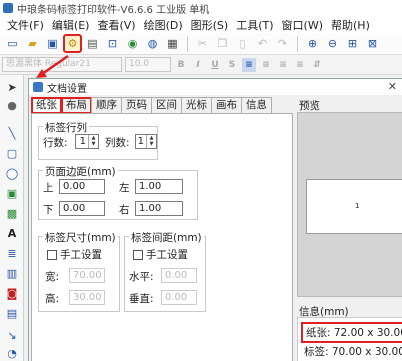  What do you see at coordinates (32, 43) in the screenshot?
I see `open-folder-icon: ▰` at bounding box center [32, 43].